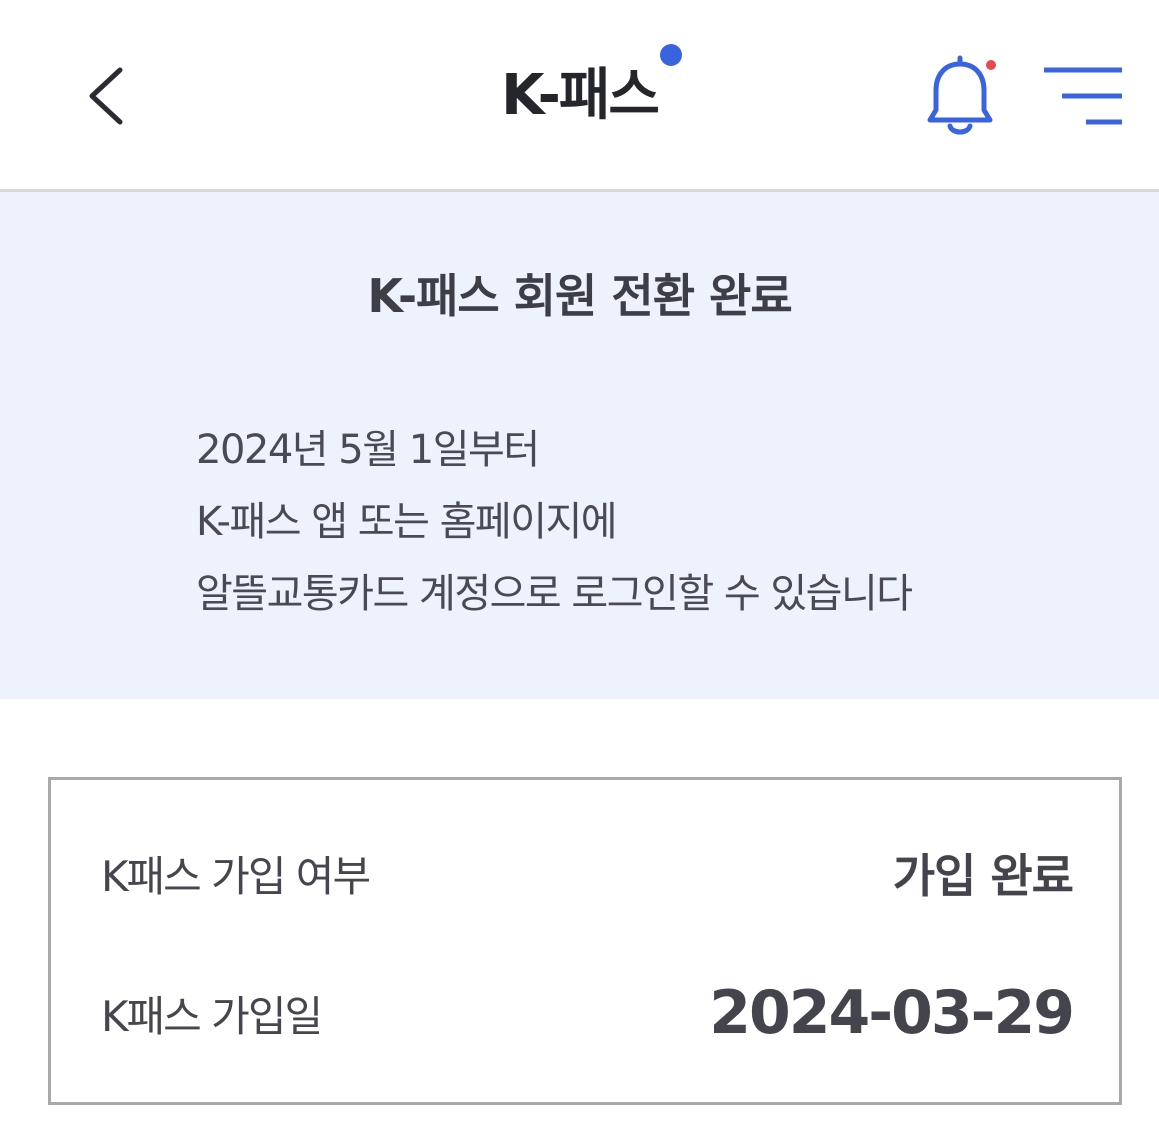 Image resolution: width=1159 pixels, height=1136 pixels. I want to click on signup-date-label: K패스 가입일, so click(212, 1016).